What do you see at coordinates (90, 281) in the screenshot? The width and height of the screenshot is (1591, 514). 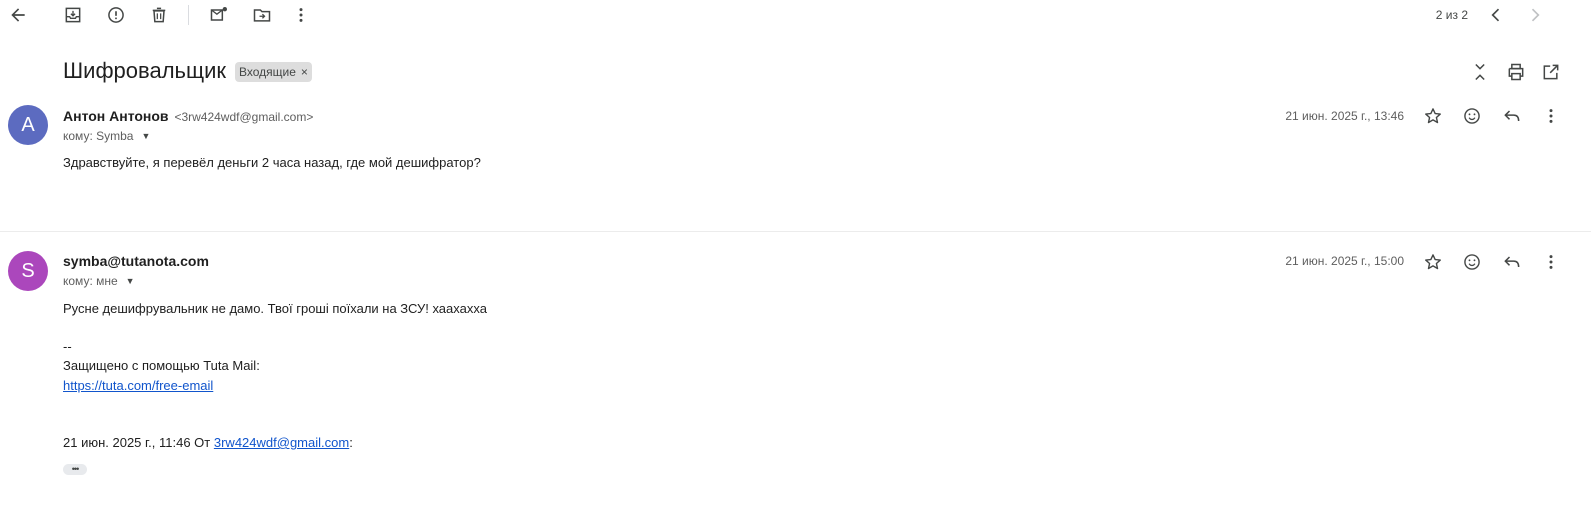 I see `recipient-text: кому: мне` at bounding box center [90, 281].